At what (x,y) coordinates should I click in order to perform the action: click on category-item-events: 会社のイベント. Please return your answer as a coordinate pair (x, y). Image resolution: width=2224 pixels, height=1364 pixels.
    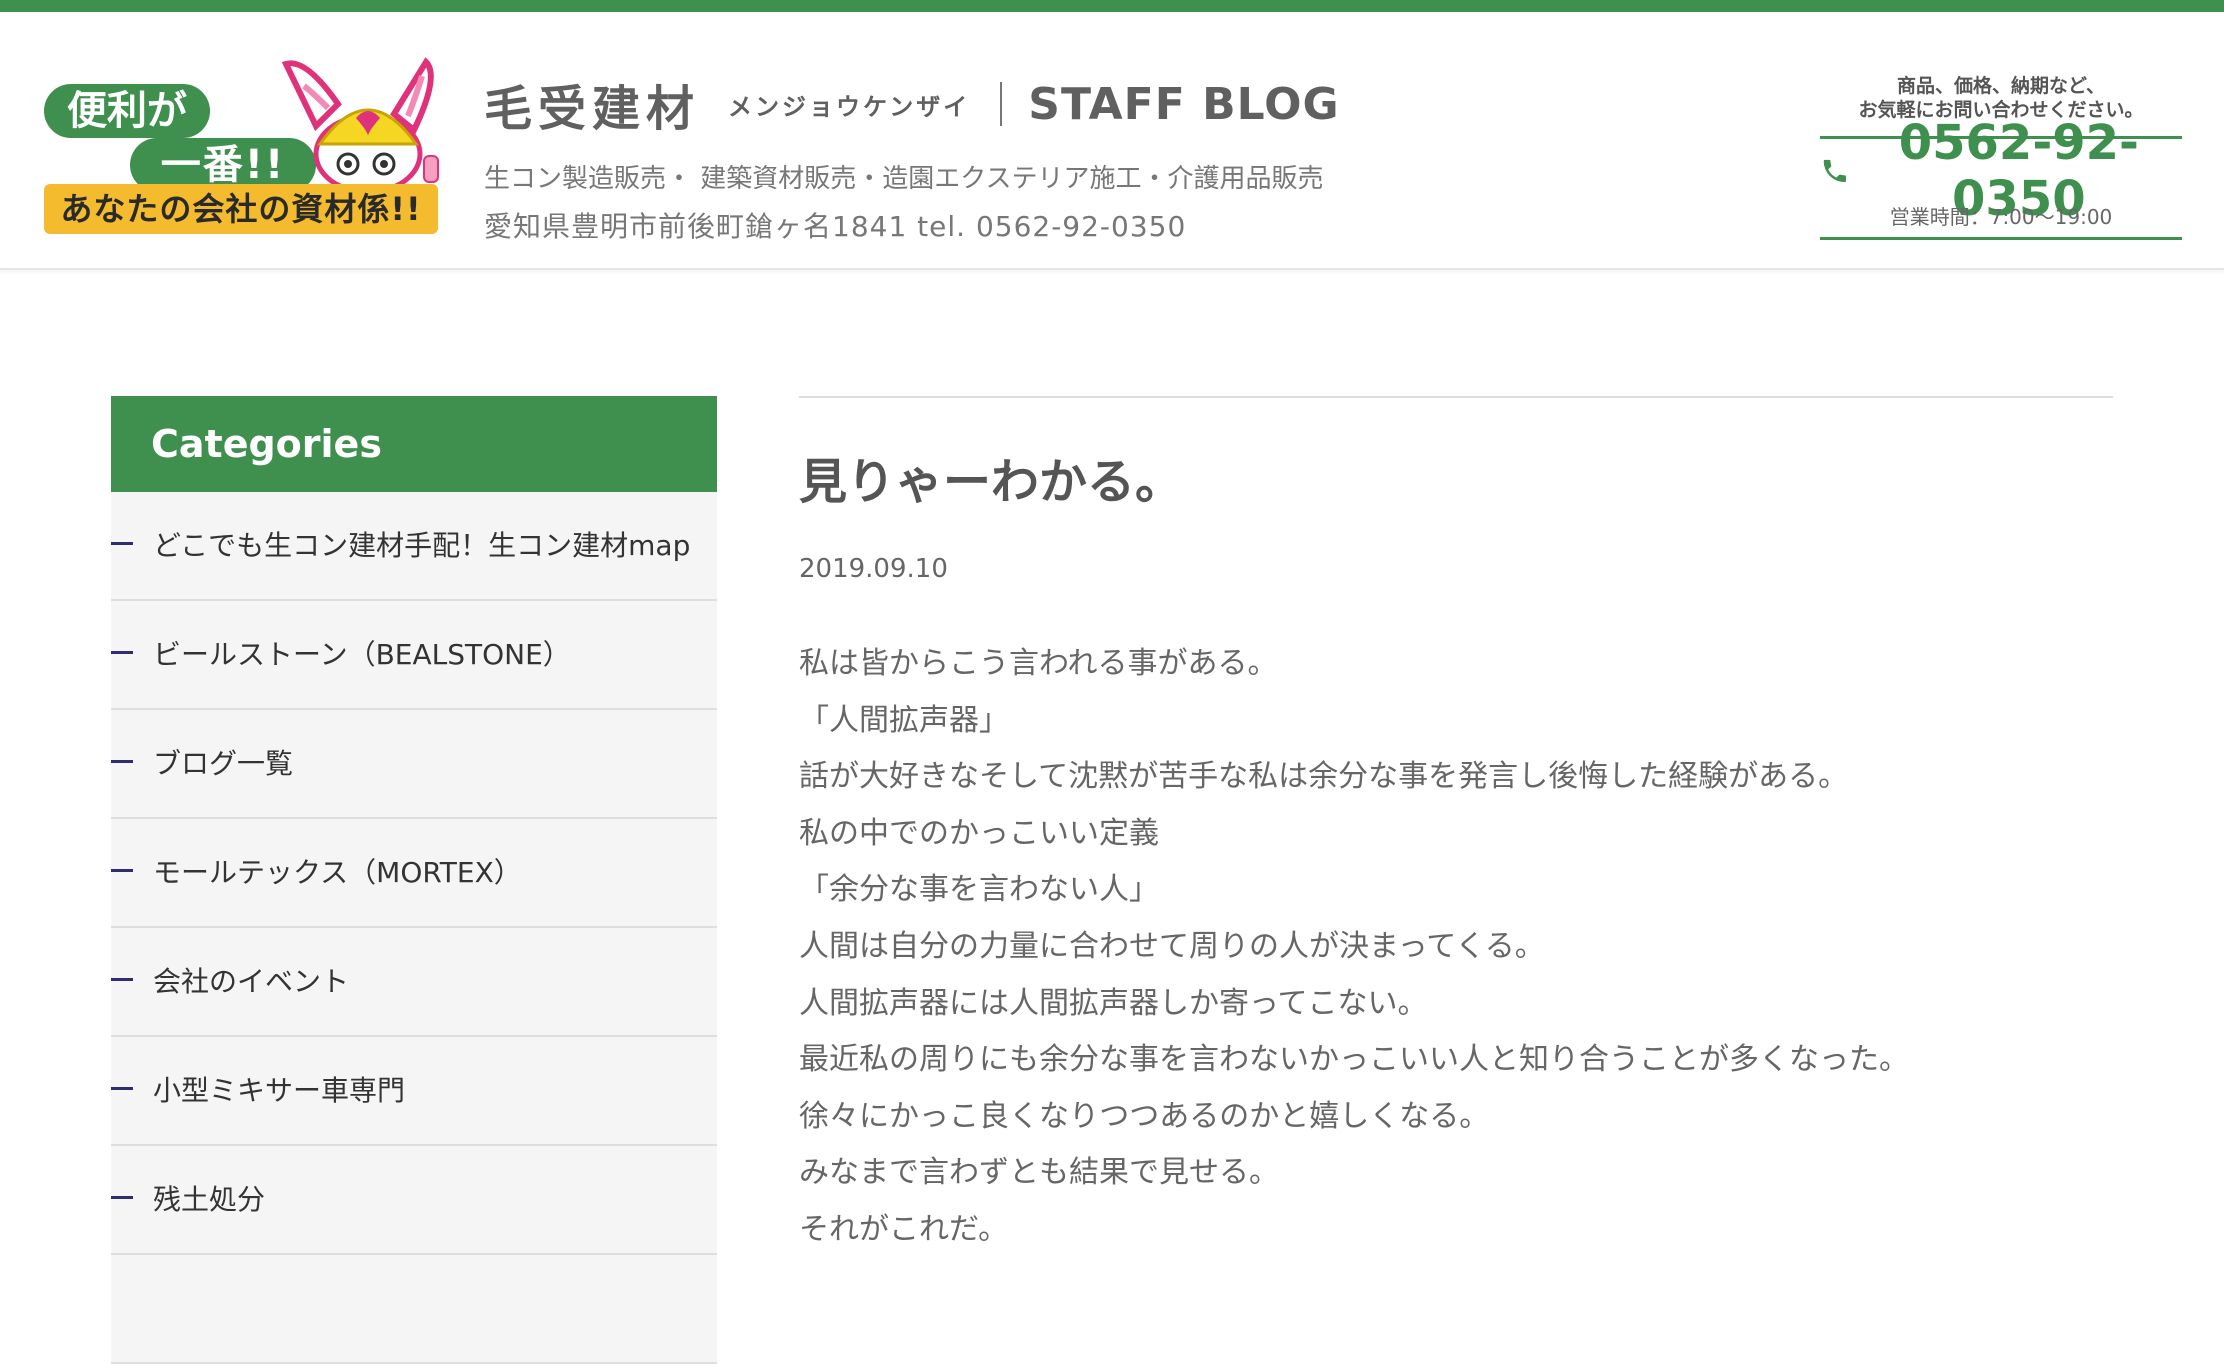
    Looking at the image, I should click on (414, 982).